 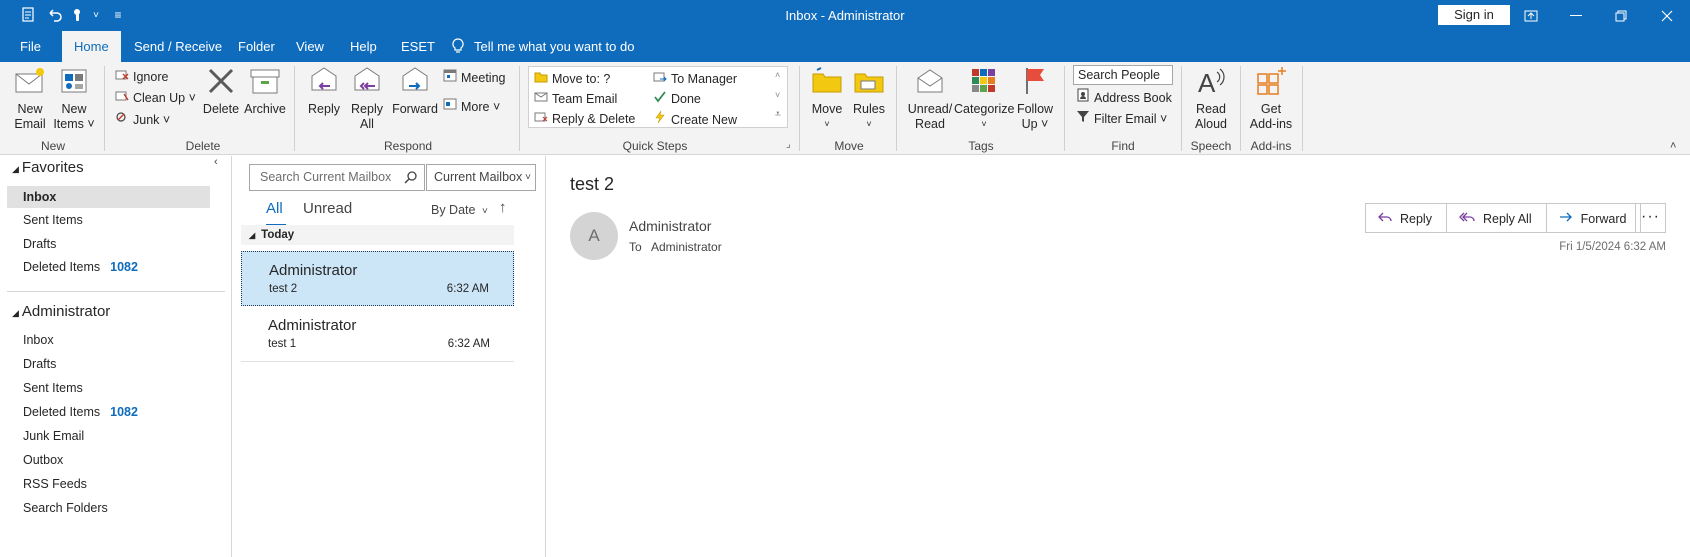 What do you see at coordinates (1474, 15) in the screenshot?
I see `sign-in-button: Sign in` at bounding box center [1474, 15].